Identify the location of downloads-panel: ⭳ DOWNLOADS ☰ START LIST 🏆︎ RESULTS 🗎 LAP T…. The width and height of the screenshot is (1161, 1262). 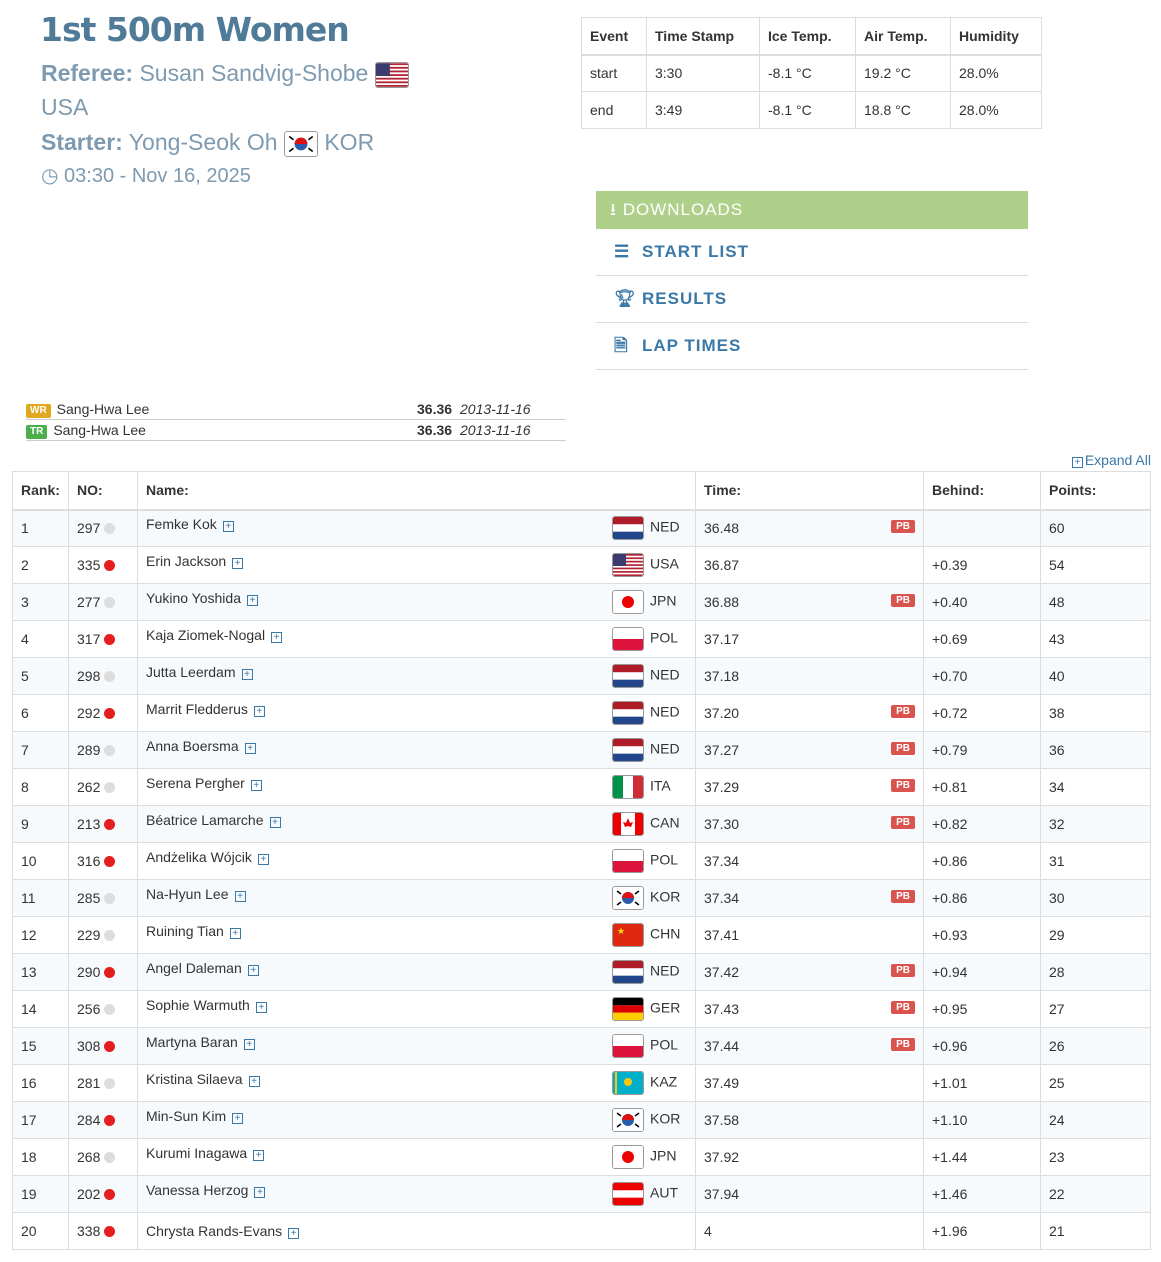
(812, 280).